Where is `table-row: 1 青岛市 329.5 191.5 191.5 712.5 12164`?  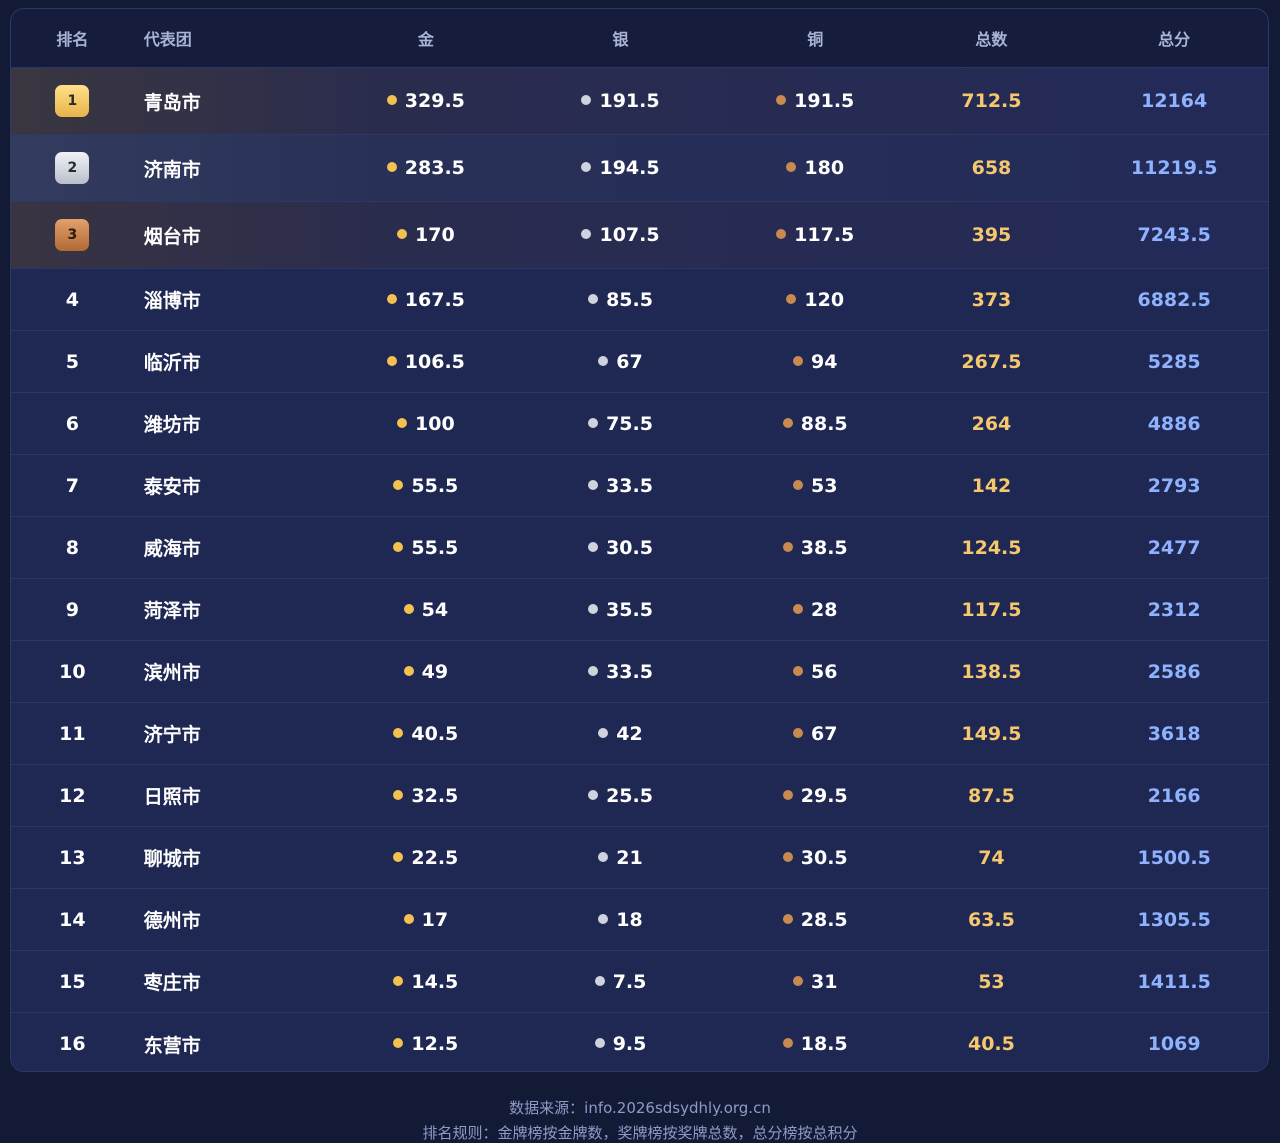
table-row: 1 青岛市 329.5 191.5 191.5 712.5 12164 is located at coordinates (639, 101).